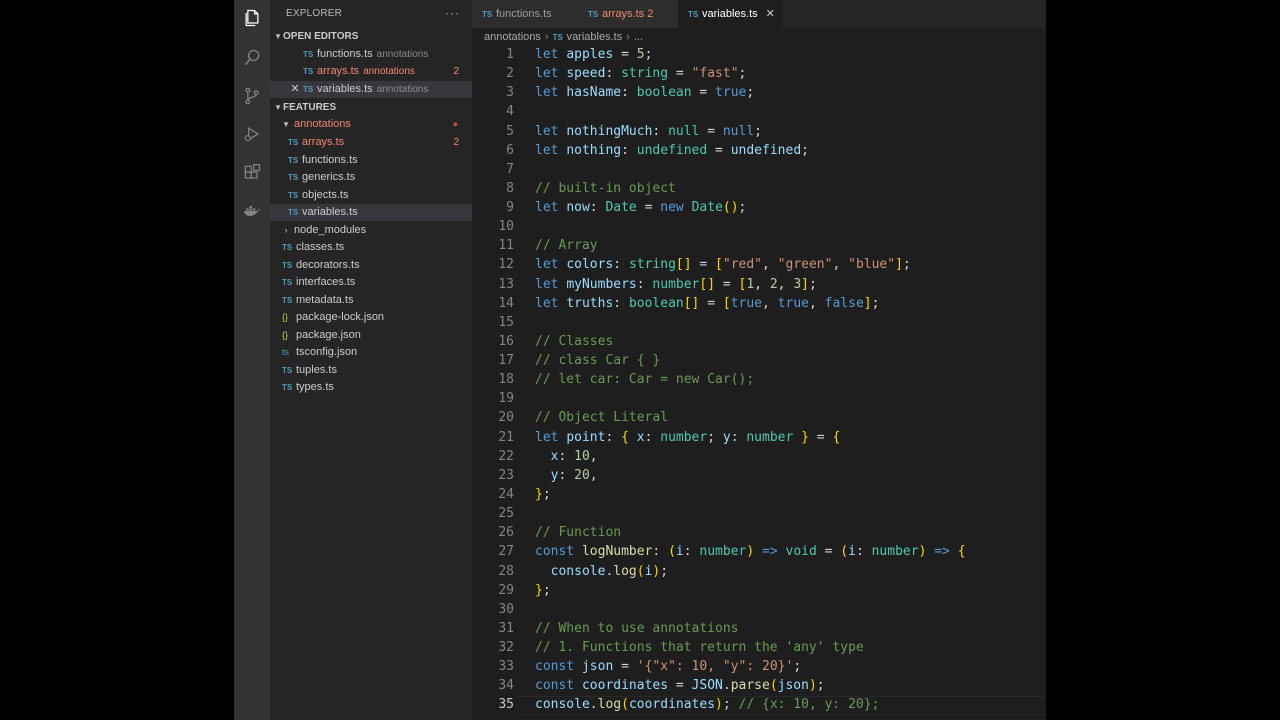 The height and width of the screenshot is (720, 1280). Describe the element at coordinates (640, 73) in the screenshot. I see `code-line: let speed: string = "fast";` at that location.